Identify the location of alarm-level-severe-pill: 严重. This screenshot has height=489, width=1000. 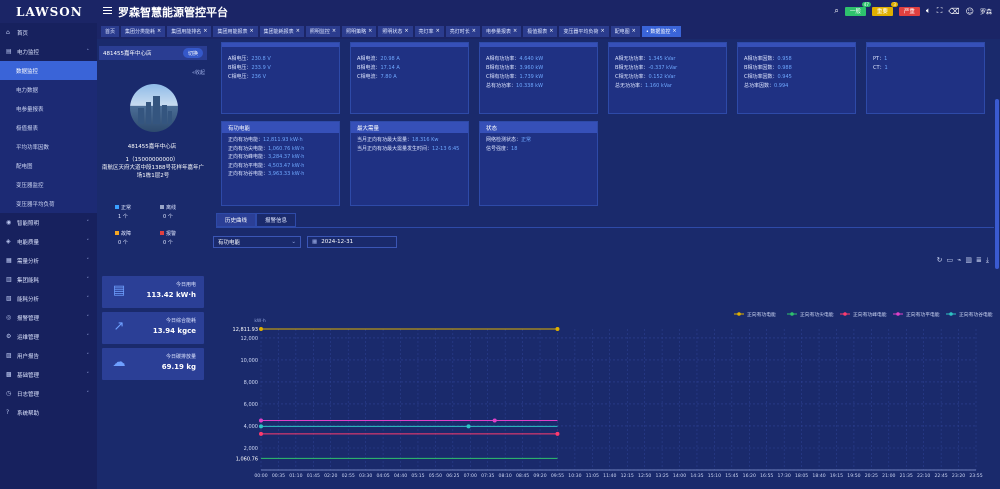
(909, 11).